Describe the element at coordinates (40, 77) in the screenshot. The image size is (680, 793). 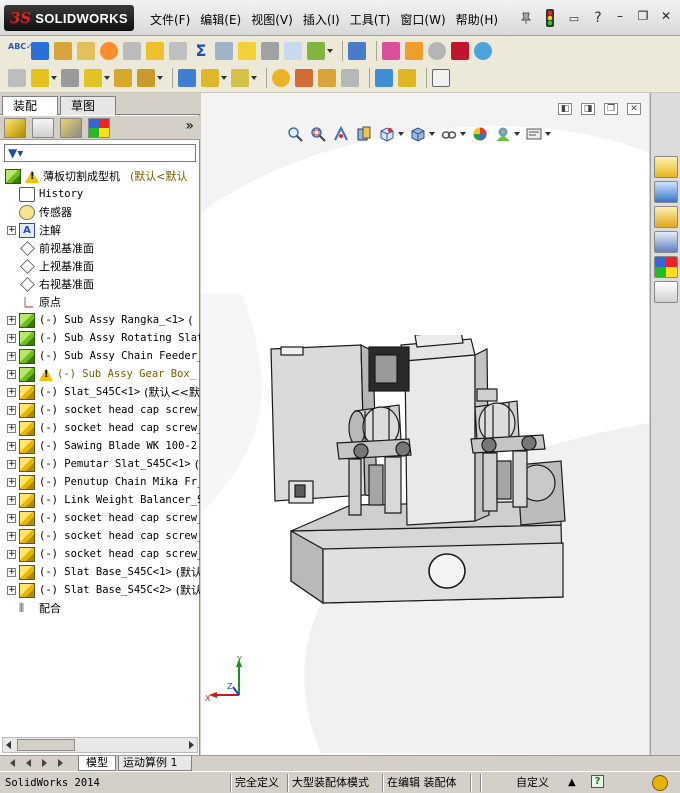
I see `new-part-icon` at that location.